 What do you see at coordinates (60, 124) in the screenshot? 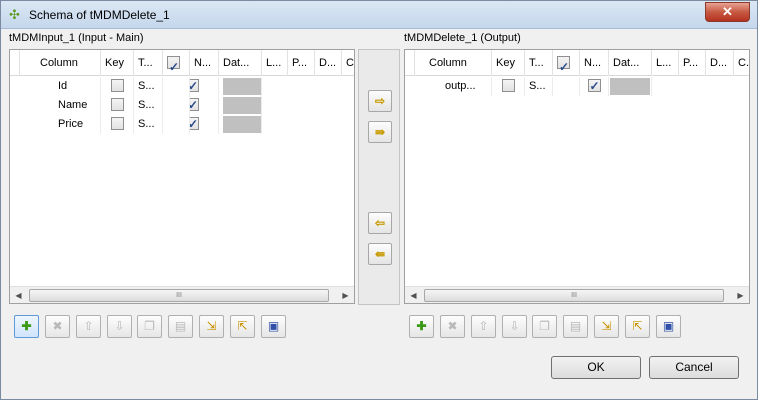
I see `column-name-cell: Price` at bounding box center [60, 124].